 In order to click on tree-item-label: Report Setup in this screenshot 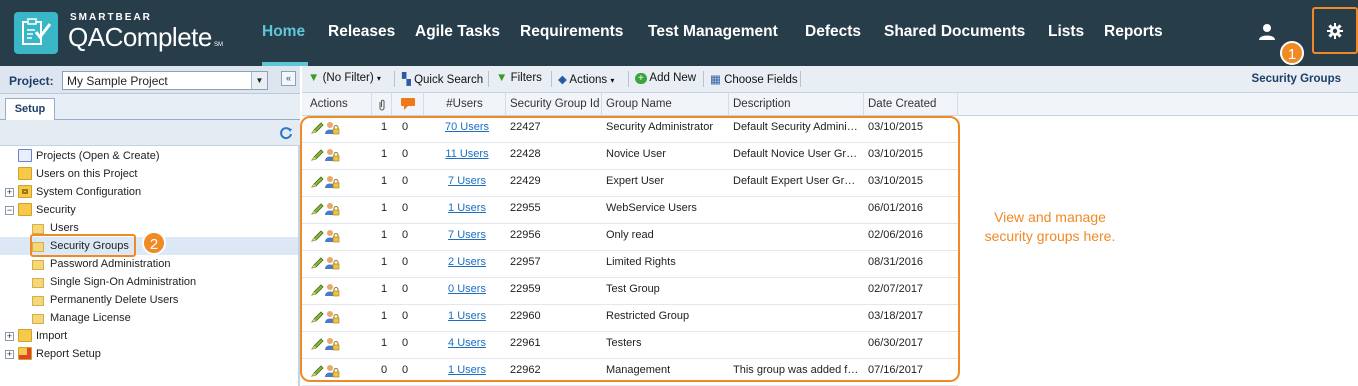, I will do `click(68, 354)`.